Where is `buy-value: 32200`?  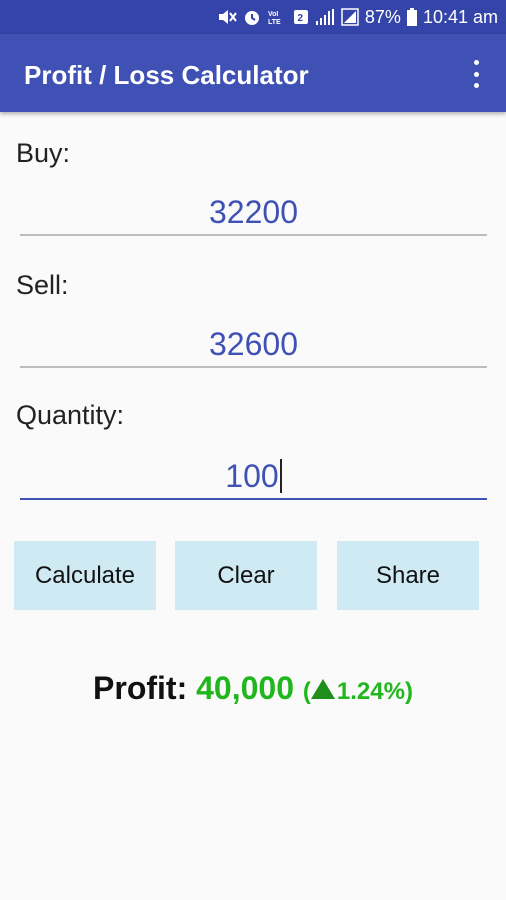
buy-value: 32200 is located at coordinates (253, 212).